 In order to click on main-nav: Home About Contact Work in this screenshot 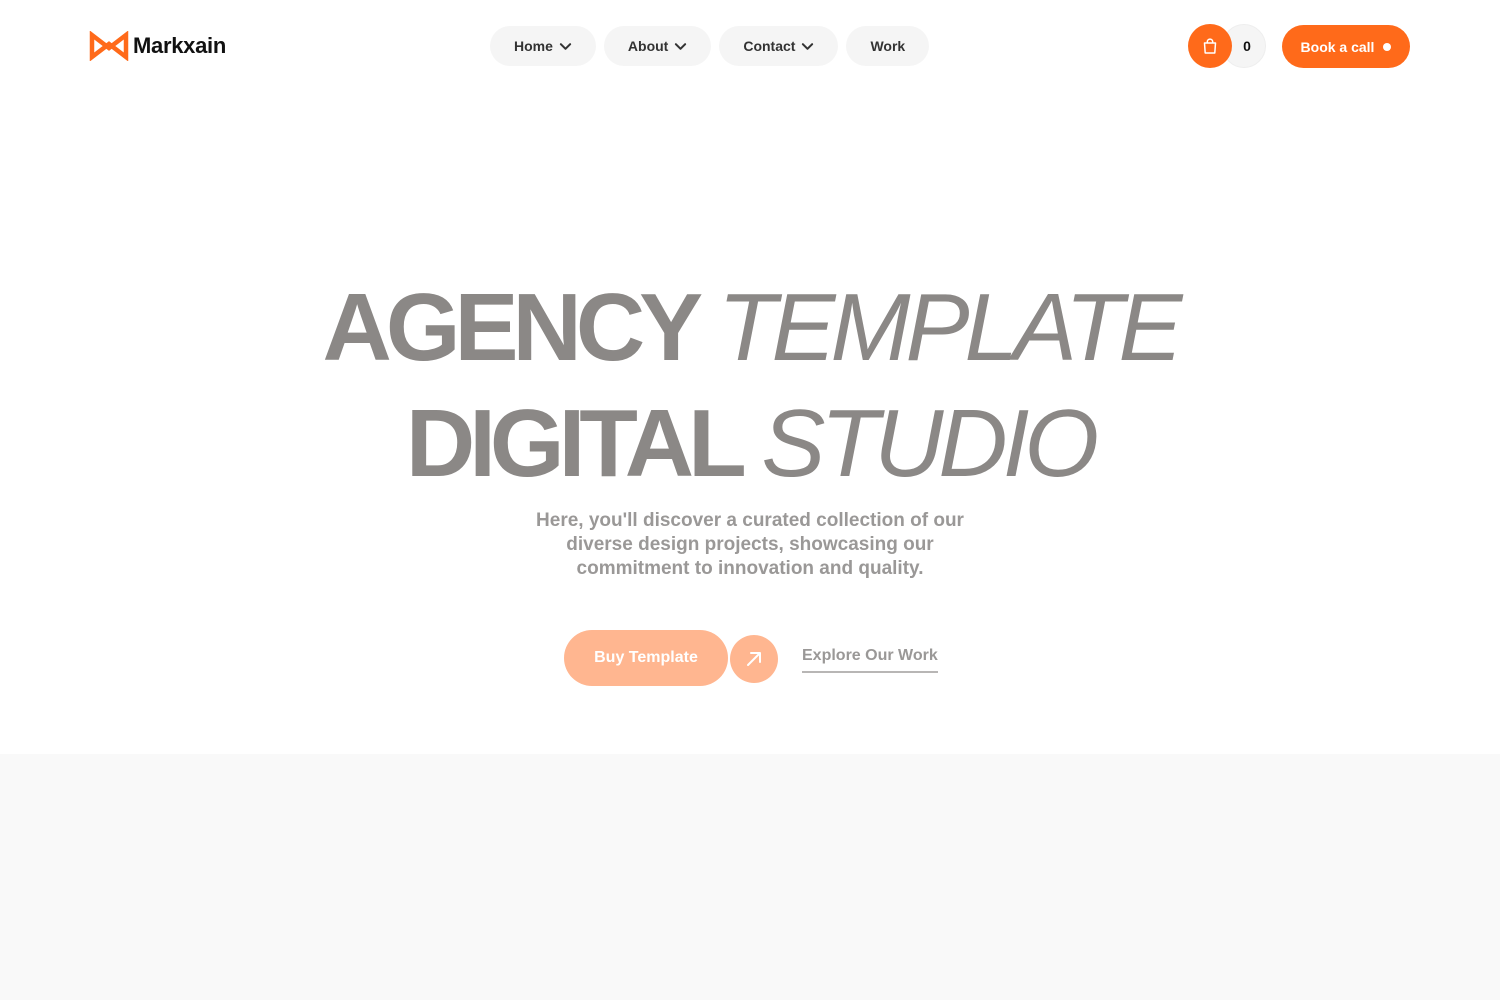, I will do `click(710, 46)`.